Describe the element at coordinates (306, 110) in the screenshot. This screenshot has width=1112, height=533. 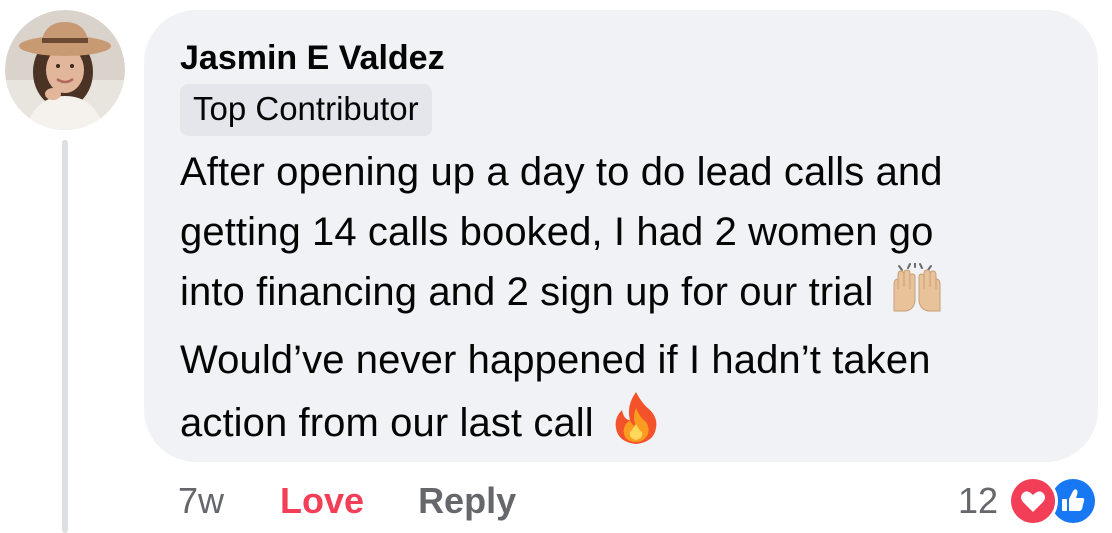
I see `top-contributor-badge: Top Contributor` at that location.